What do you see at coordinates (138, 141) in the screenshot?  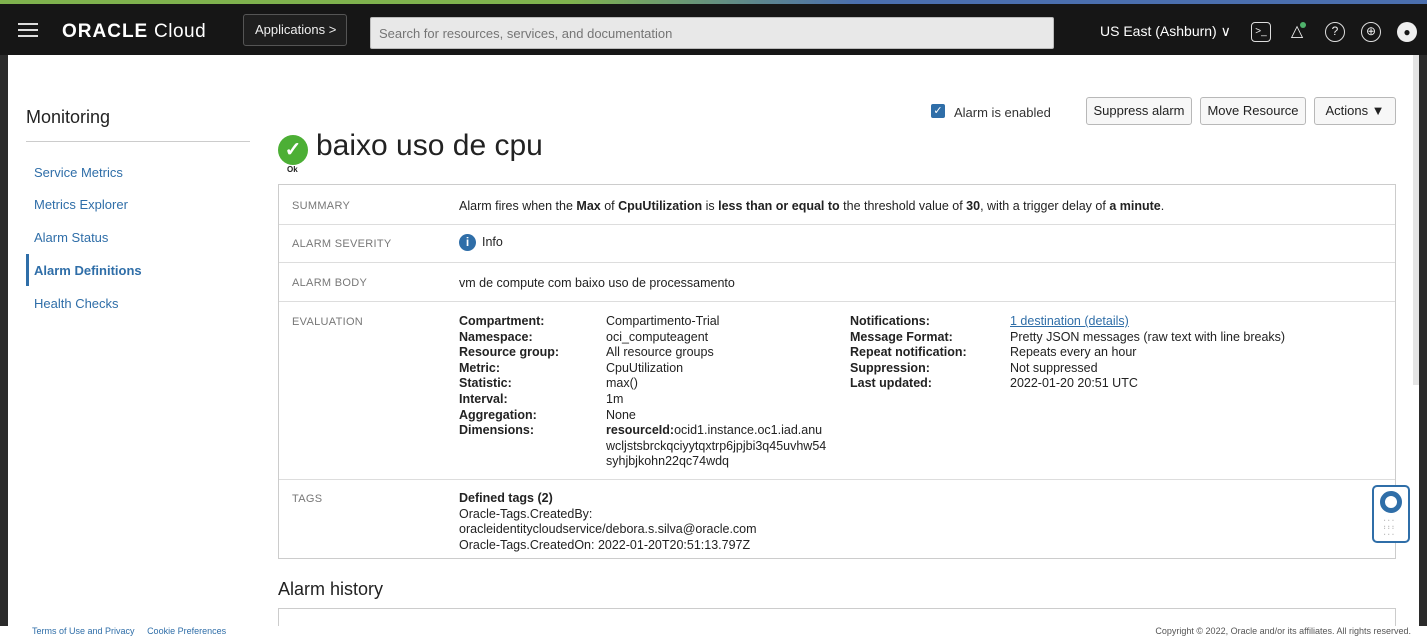 I see `sidebar-divider` at bounding box center [138, 141].